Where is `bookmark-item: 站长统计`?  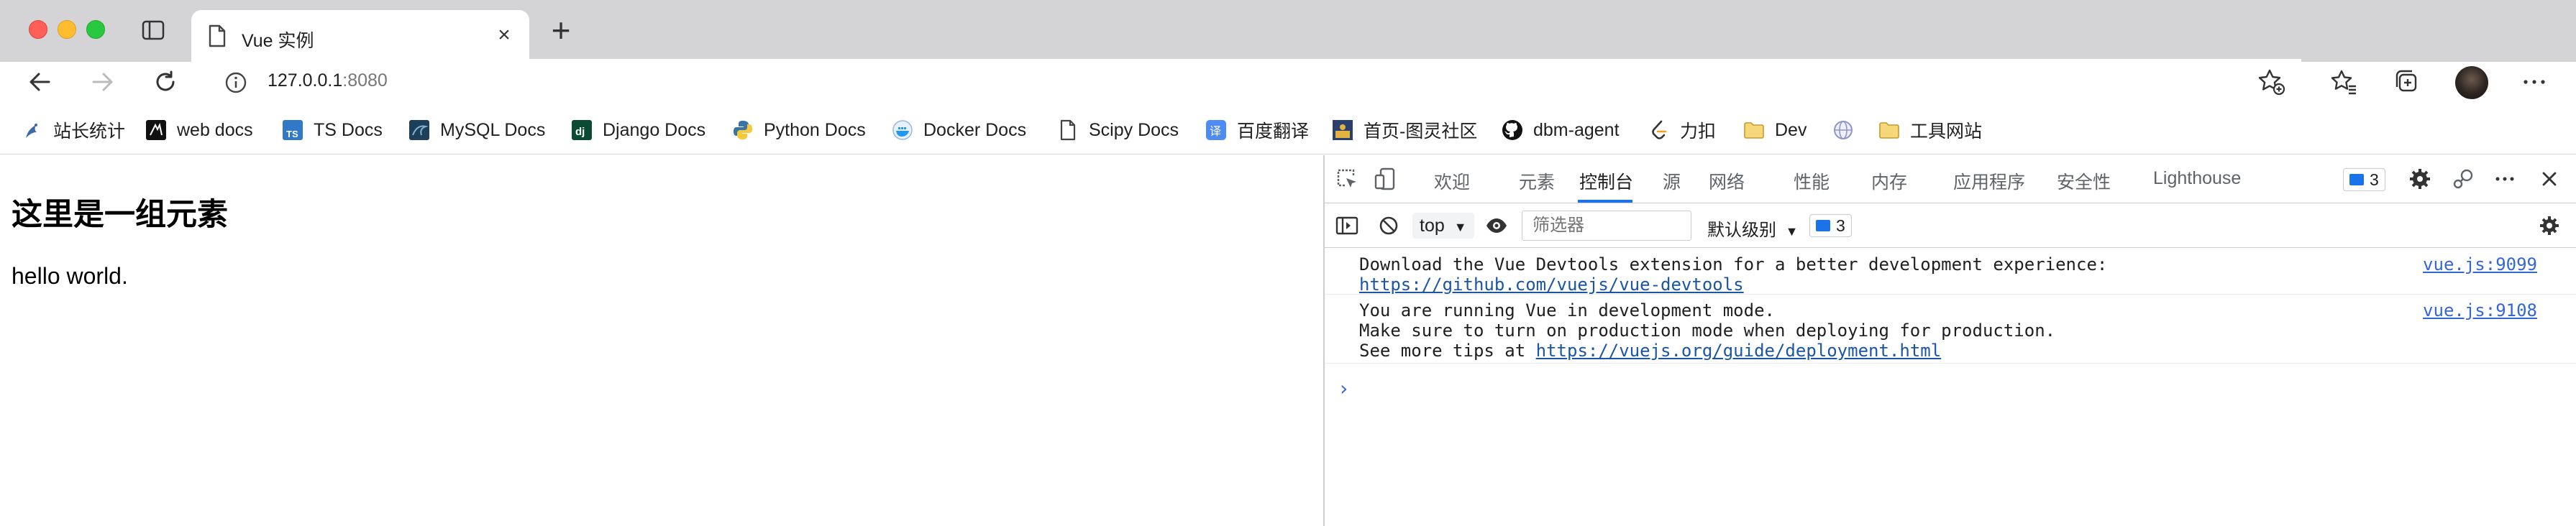
bookmark-item: 站长统计 is located at coordinates (73, 130).